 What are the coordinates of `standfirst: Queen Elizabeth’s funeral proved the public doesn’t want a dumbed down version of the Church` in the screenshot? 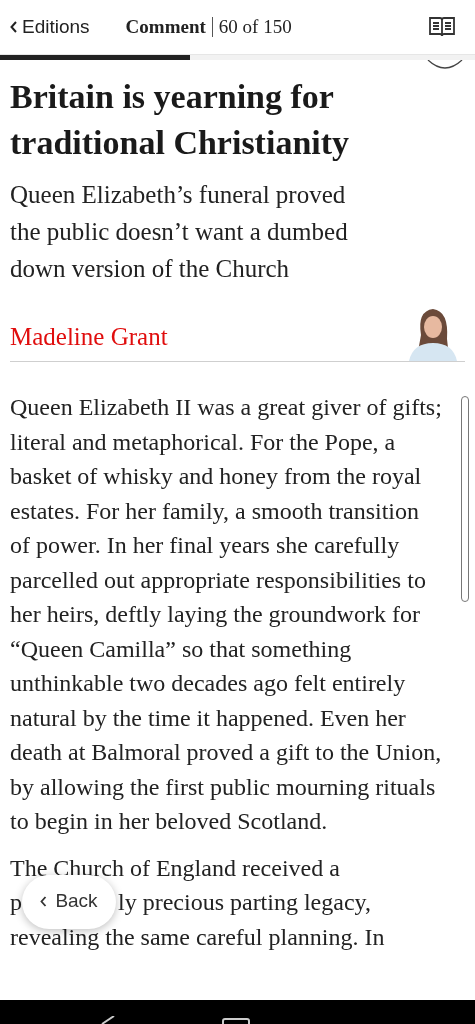 It's located at (179, 232).